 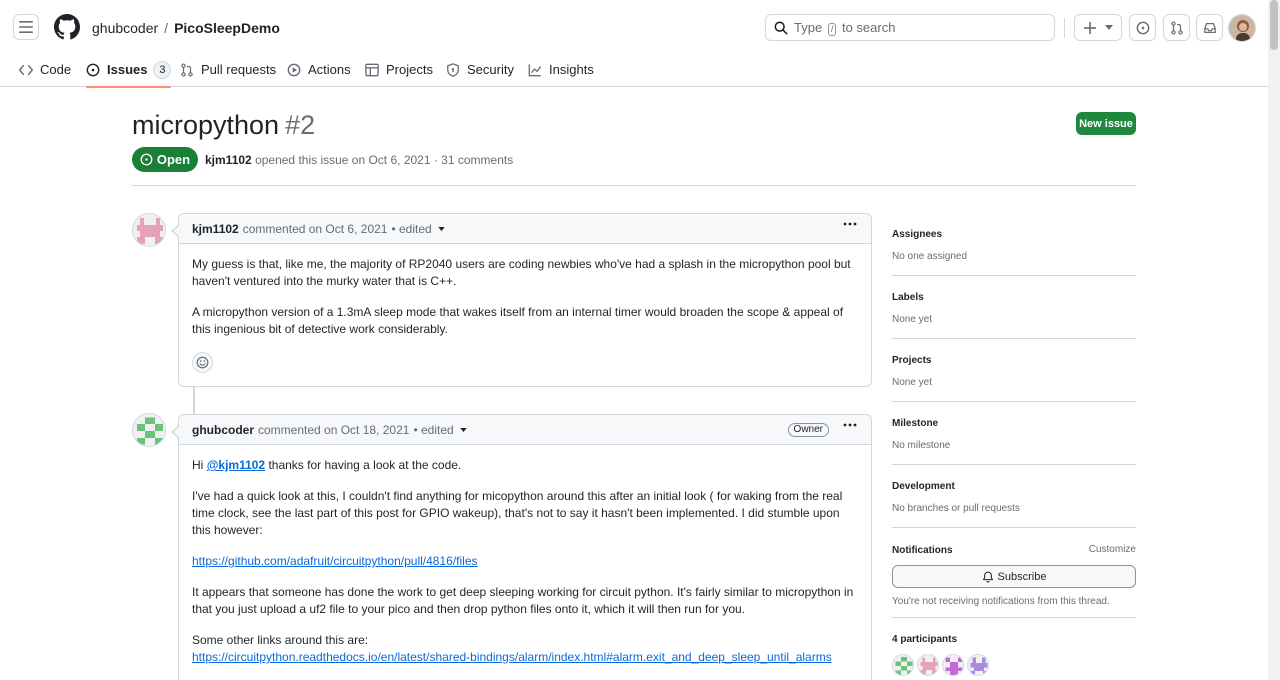 I want to click on issue-author-link: kjm1102, so click(x=228, y=160).